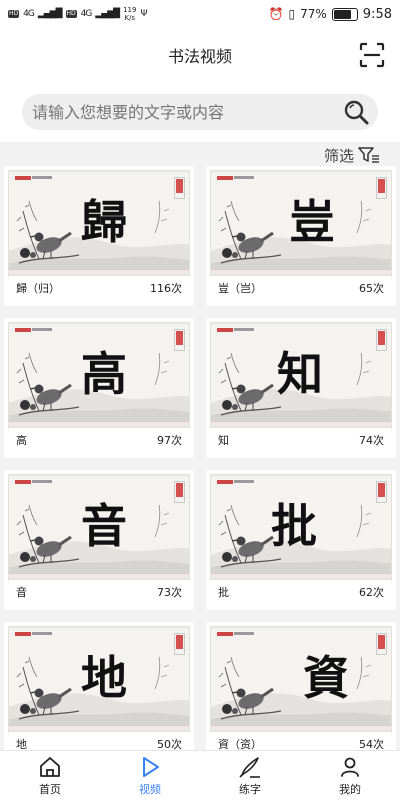  What do you see at coordinates (130, 18) in the screenshot?
I see `network-speed-unit: K/s` at bounding box center [130, 18].